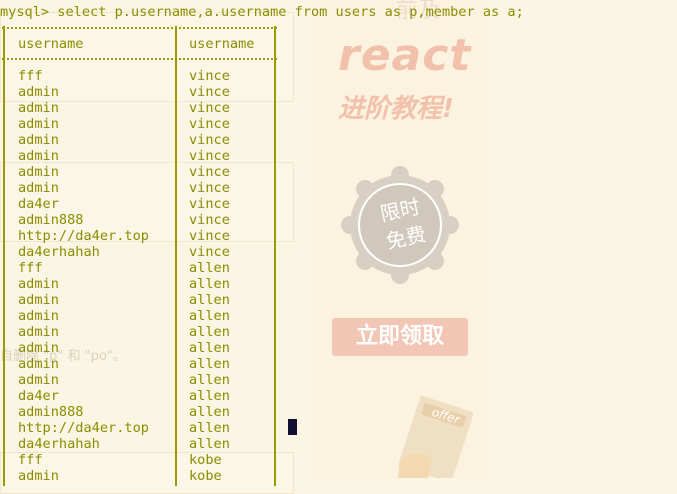 Image resolution: width=677 pixels, height=494 pixels. I want to click on ad-title: react, so click(405, 55).